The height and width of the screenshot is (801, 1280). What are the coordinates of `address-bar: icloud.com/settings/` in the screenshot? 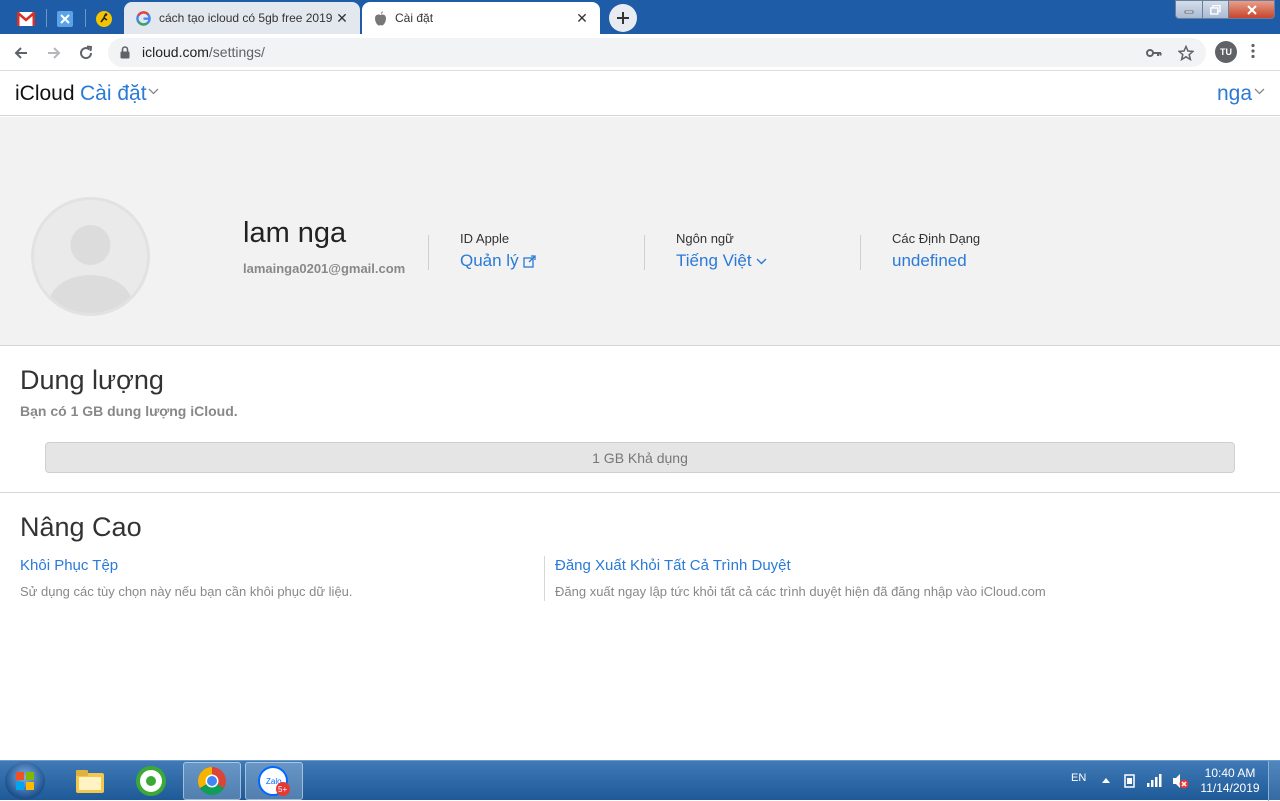 It's located at (657, 52).